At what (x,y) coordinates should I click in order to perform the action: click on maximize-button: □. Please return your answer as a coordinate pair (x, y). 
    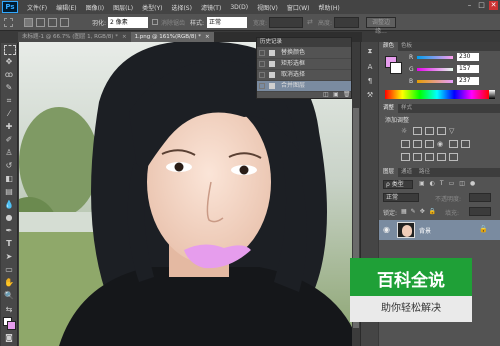
    Looking at the image, I should click on (481, 5).